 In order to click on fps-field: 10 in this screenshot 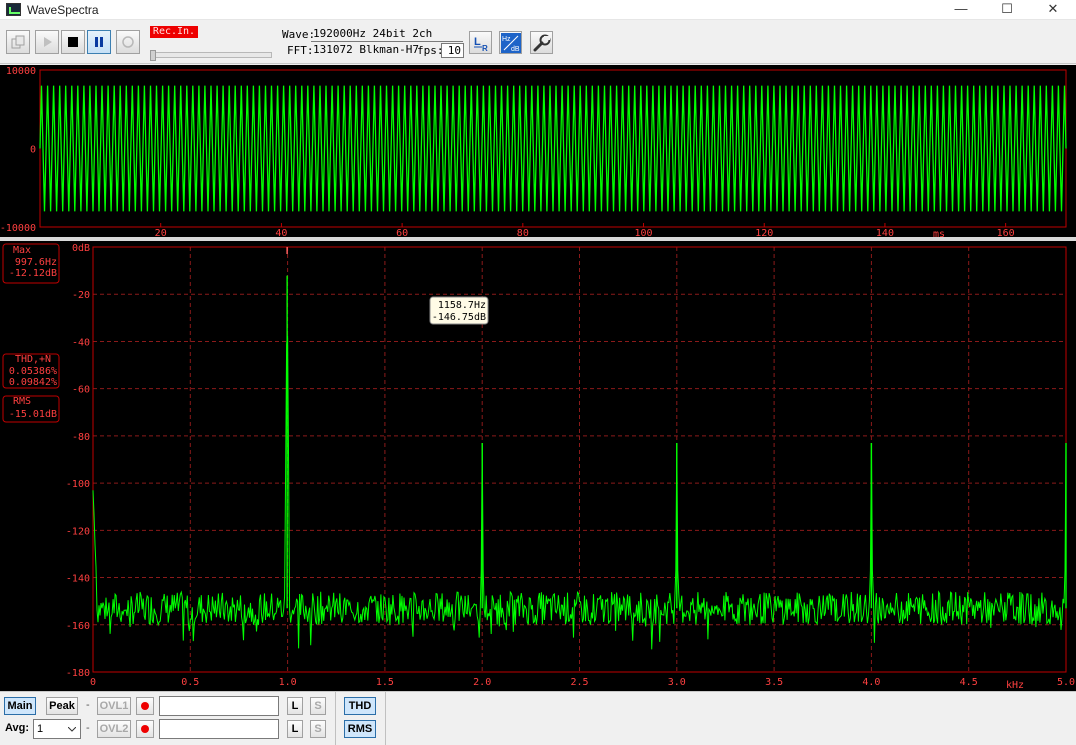, I will do `click(452, 50)`.